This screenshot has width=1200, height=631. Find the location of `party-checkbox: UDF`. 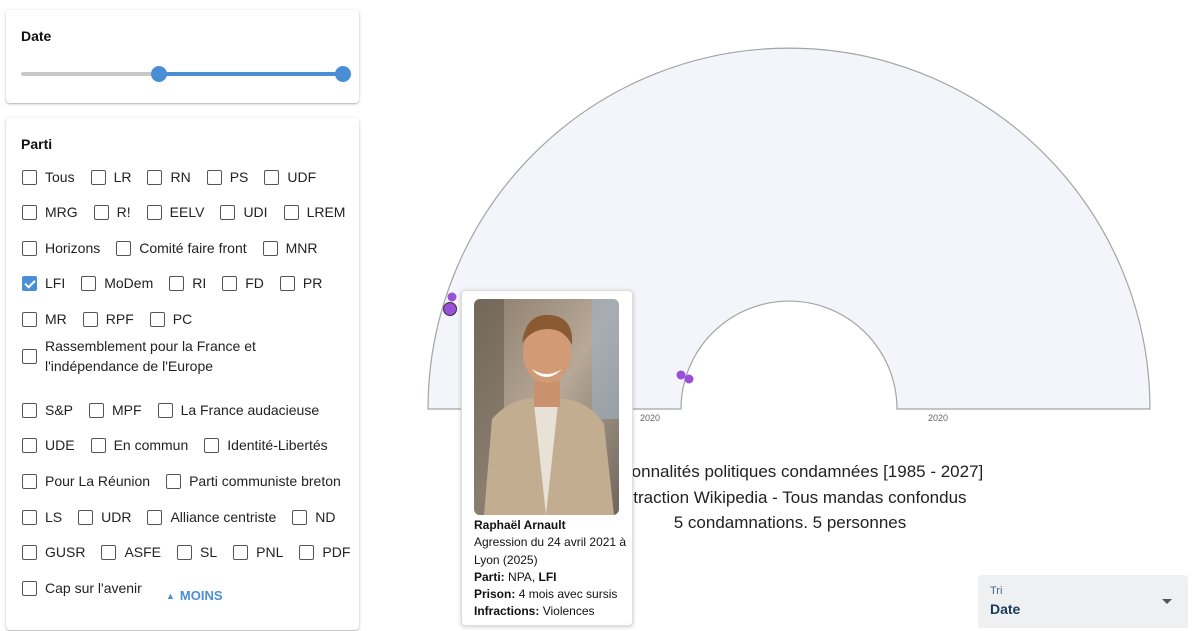

party-checkbox: UDF is located at coordinates (290, 177).